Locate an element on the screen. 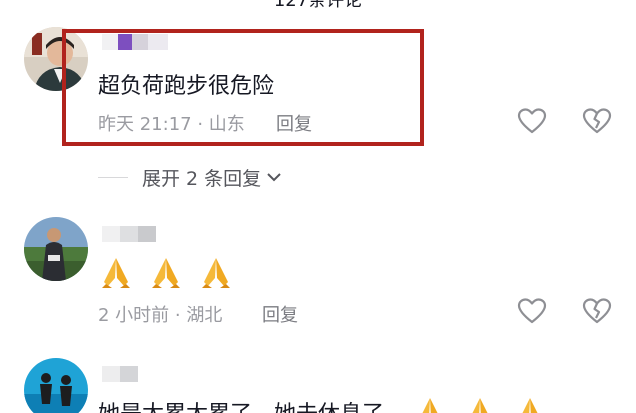  comment-time-location: 2 小时前 · 湖北 is located at coordinates (160, 315).